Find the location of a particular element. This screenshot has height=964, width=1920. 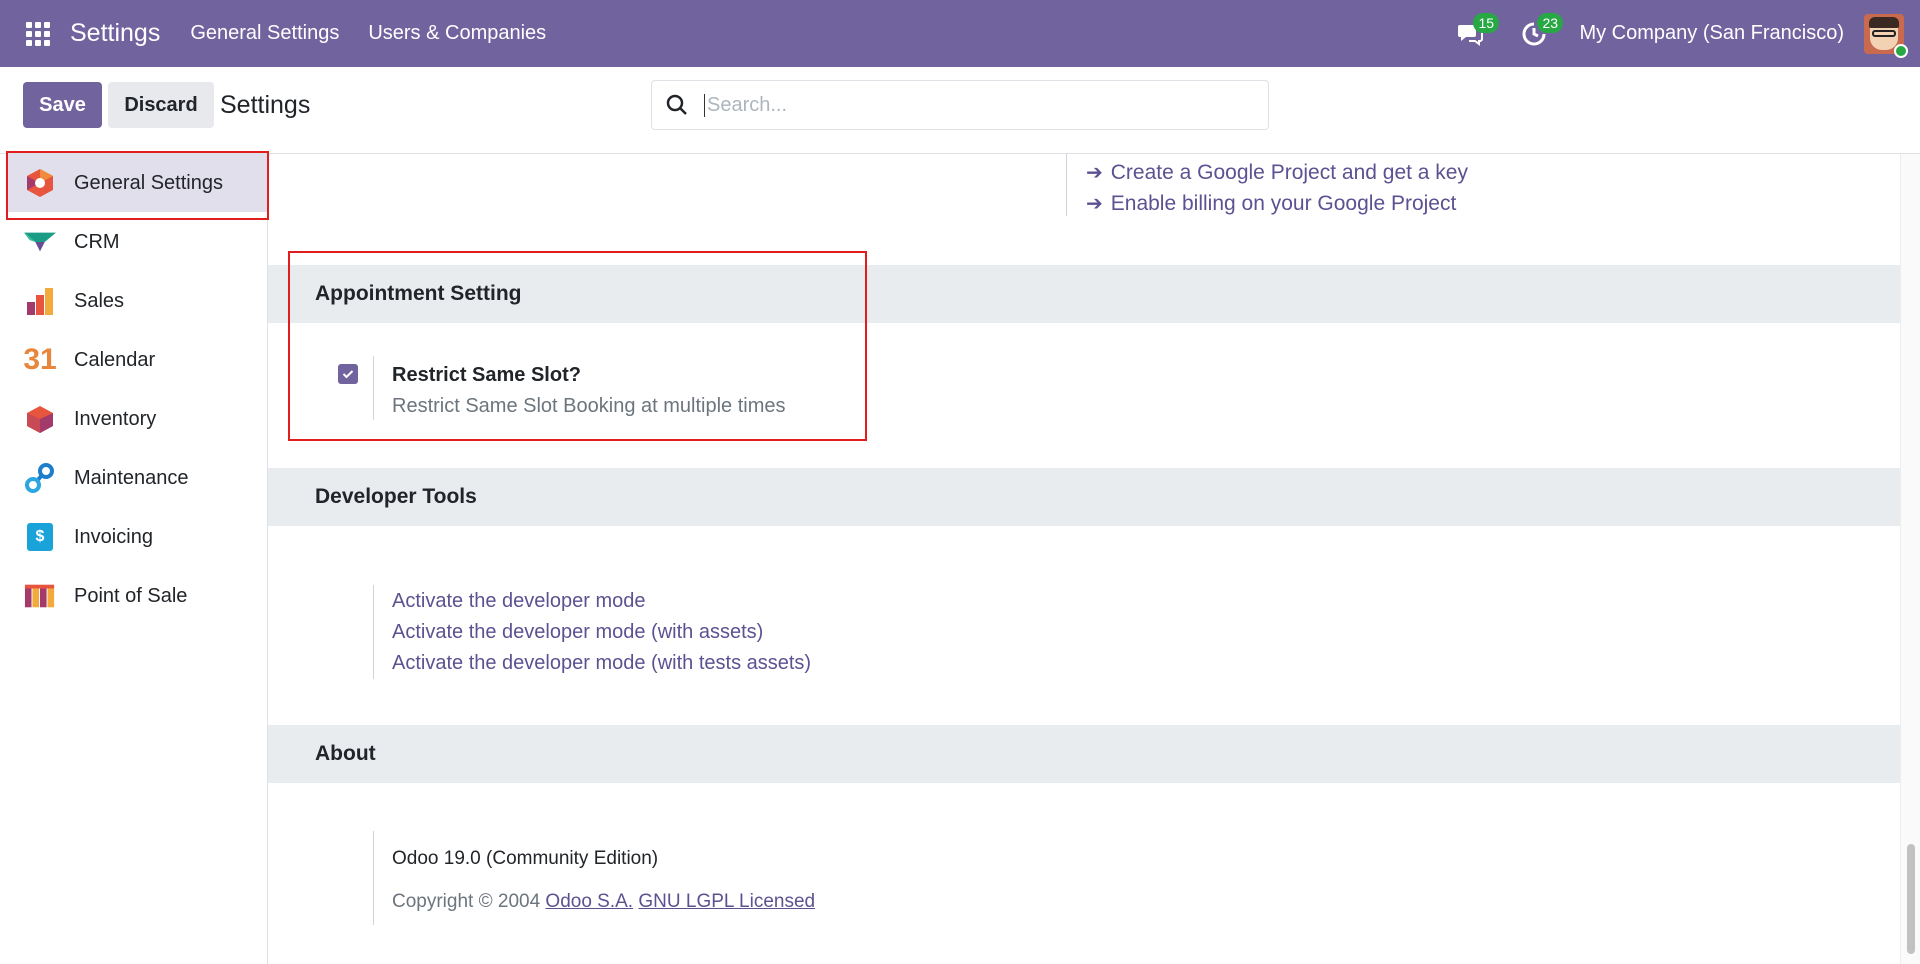

menu-users-companies: Users & Companies is located at coordinates (457, 33).